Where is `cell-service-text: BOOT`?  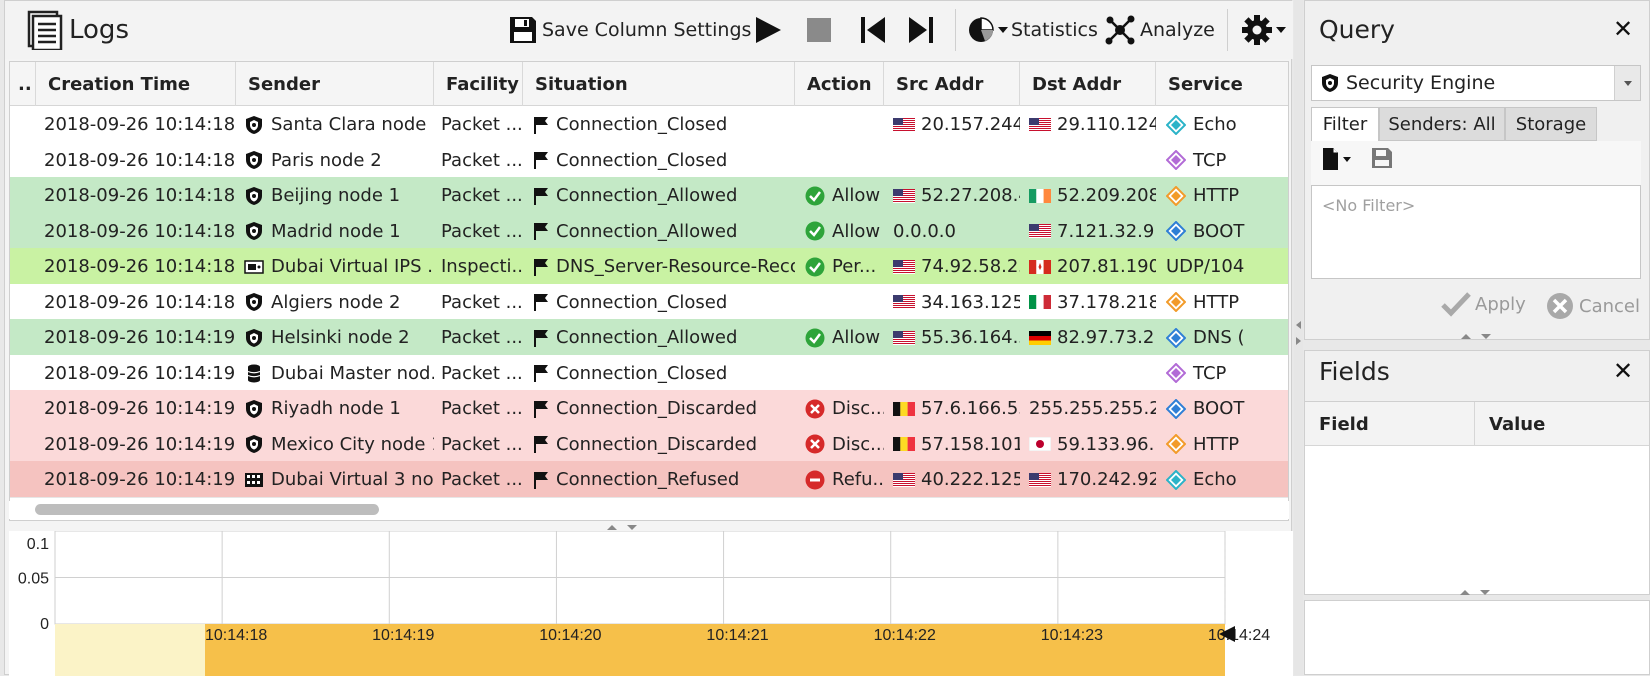
cell-service-text: BOOT is located at coordinates (1219, 231).